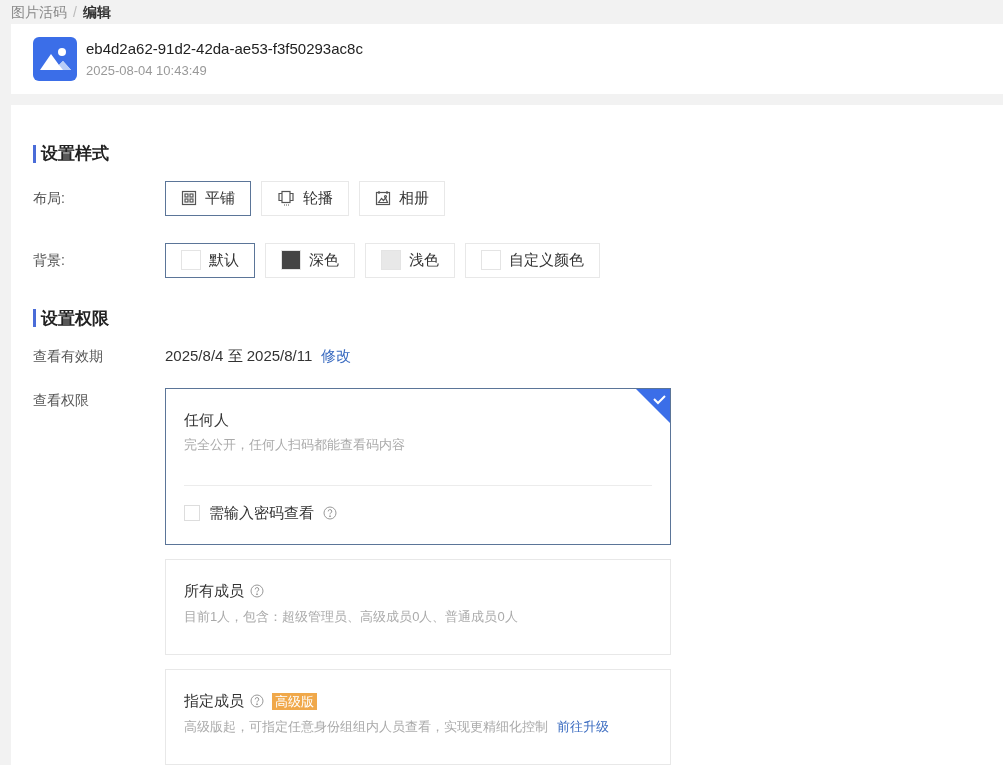 The height and width of the screenshot is (765, 1003). I want to click on permission-option: 所有成员 目前1人，包含：超级管理员、高级成员0人、普通成员0人, so click(418, 607).